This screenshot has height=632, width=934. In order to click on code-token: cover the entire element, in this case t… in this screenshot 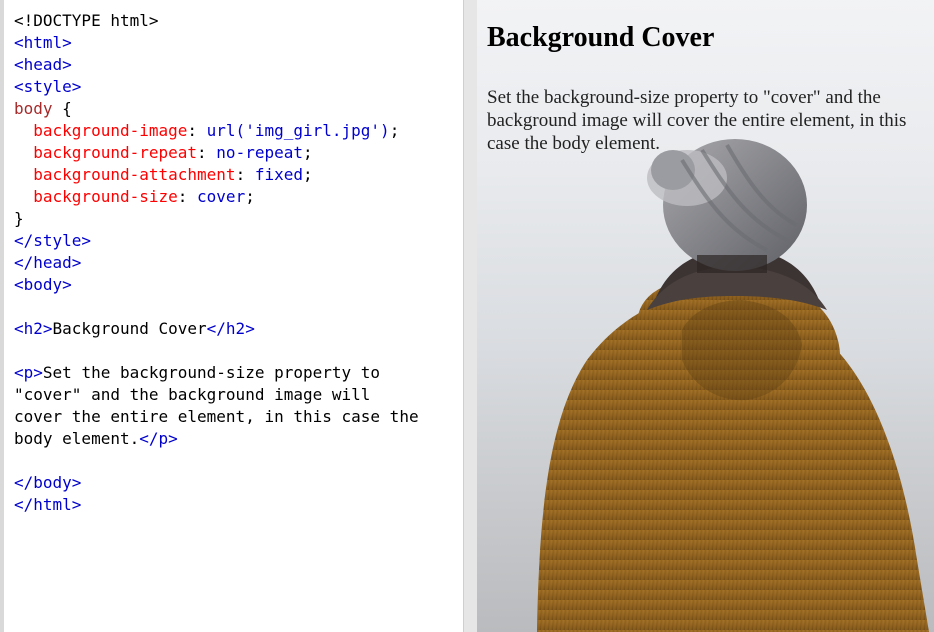, I will do `click(216, 416)`.